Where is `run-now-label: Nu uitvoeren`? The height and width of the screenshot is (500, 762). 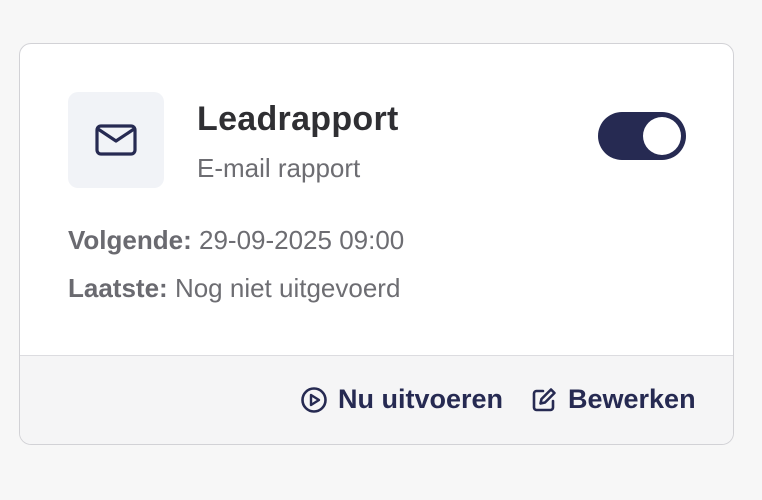 run-now-label: Nu uitvoeren is located at coordinates (421, 399).